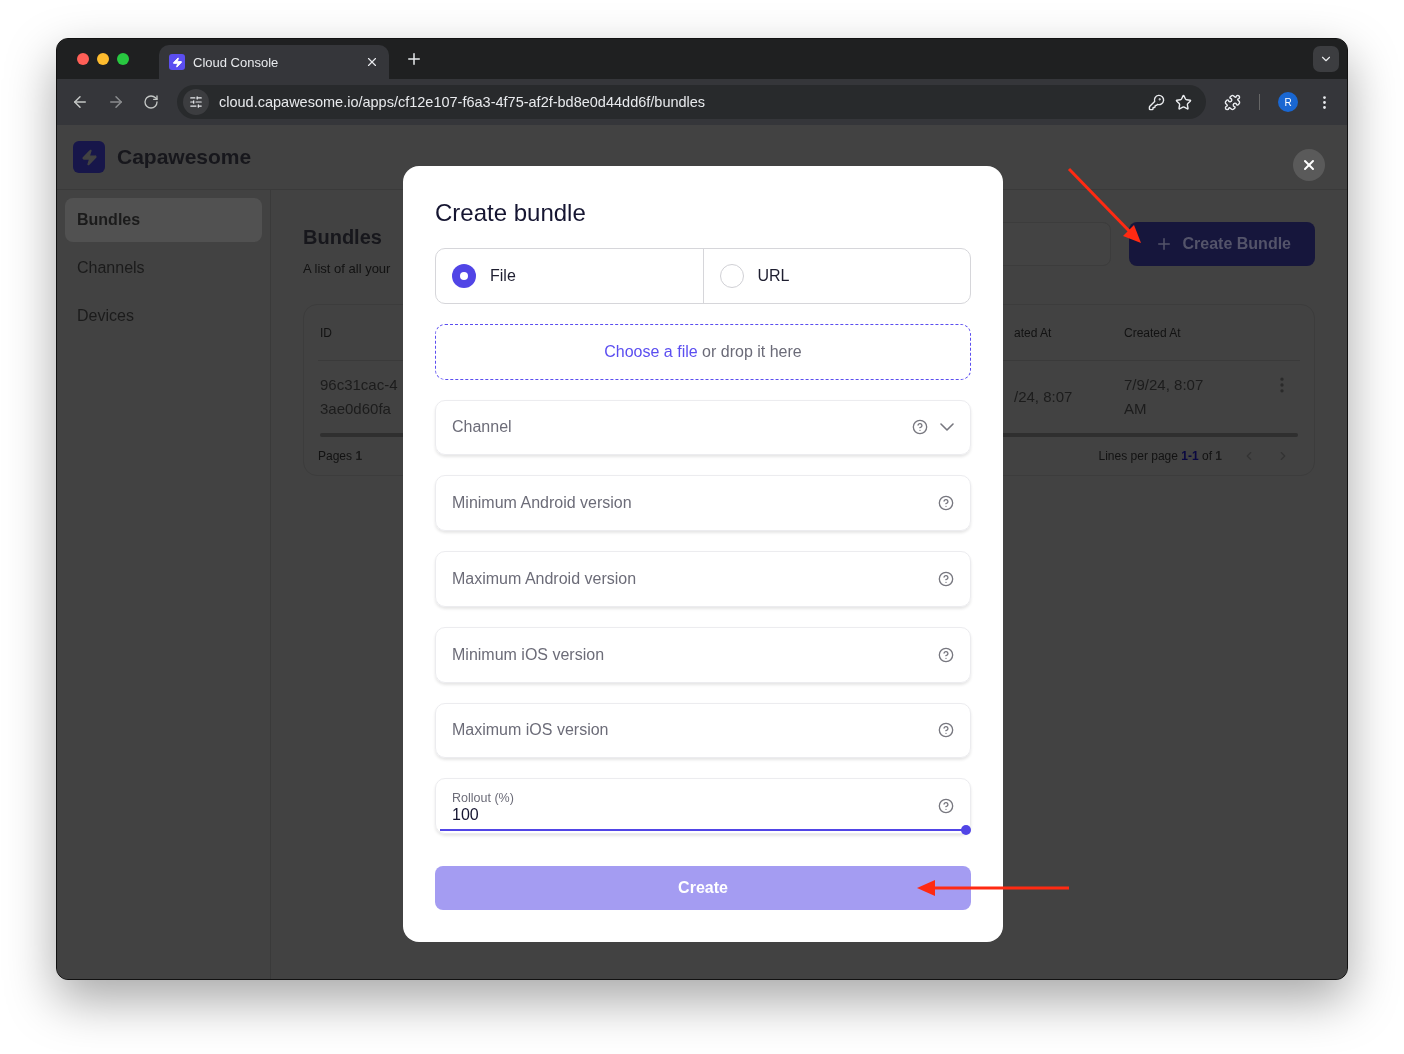 The image size is (1404, 1054). What do you see at coordinates (89, 157) in the screenshot?
I see `lightning-logo-icon` at bounding box center [89, 157].